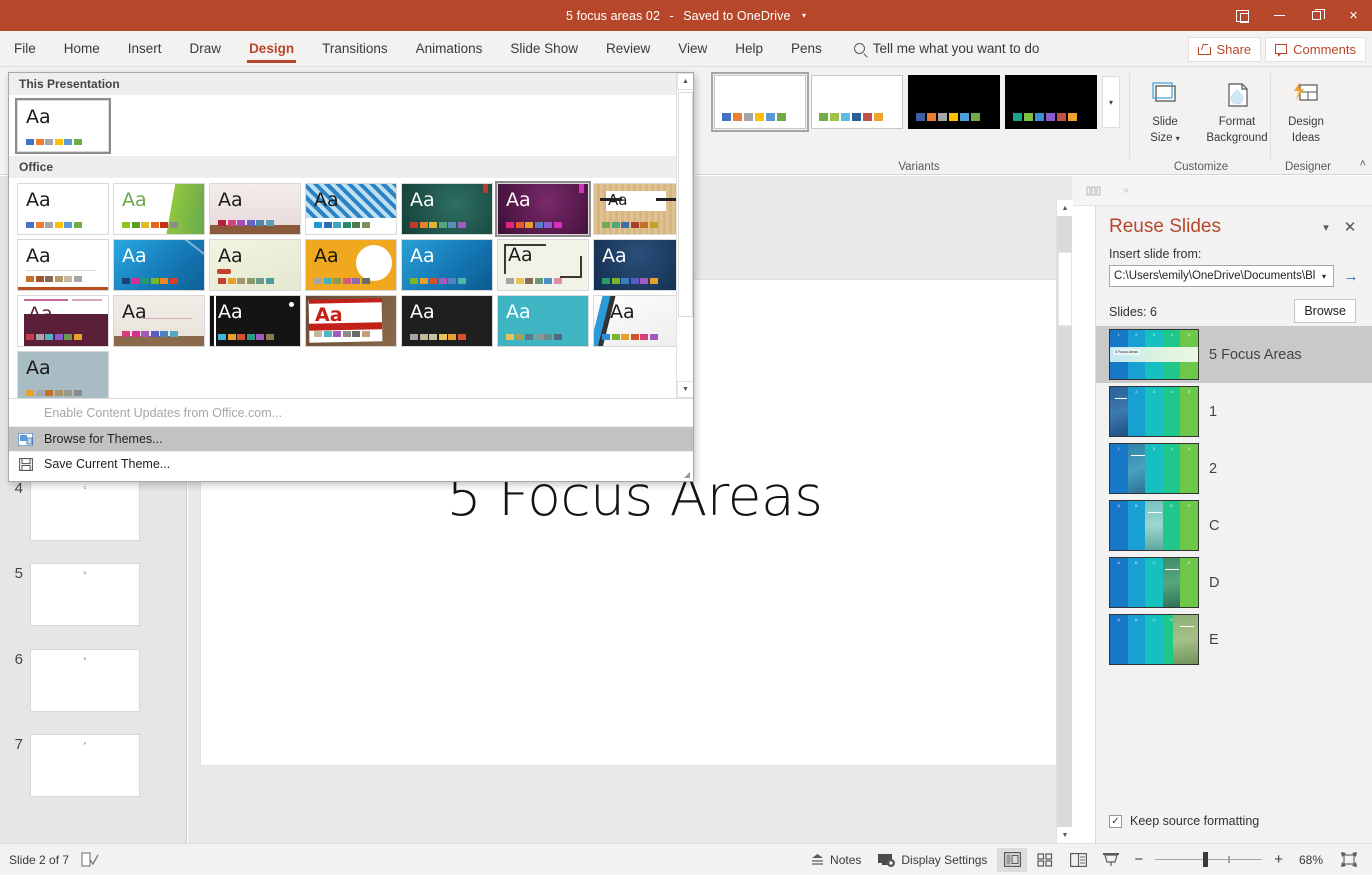 The width and height of the screenshot is (1372, 875). I want to click on share-button: Share, so click(1225, 49).